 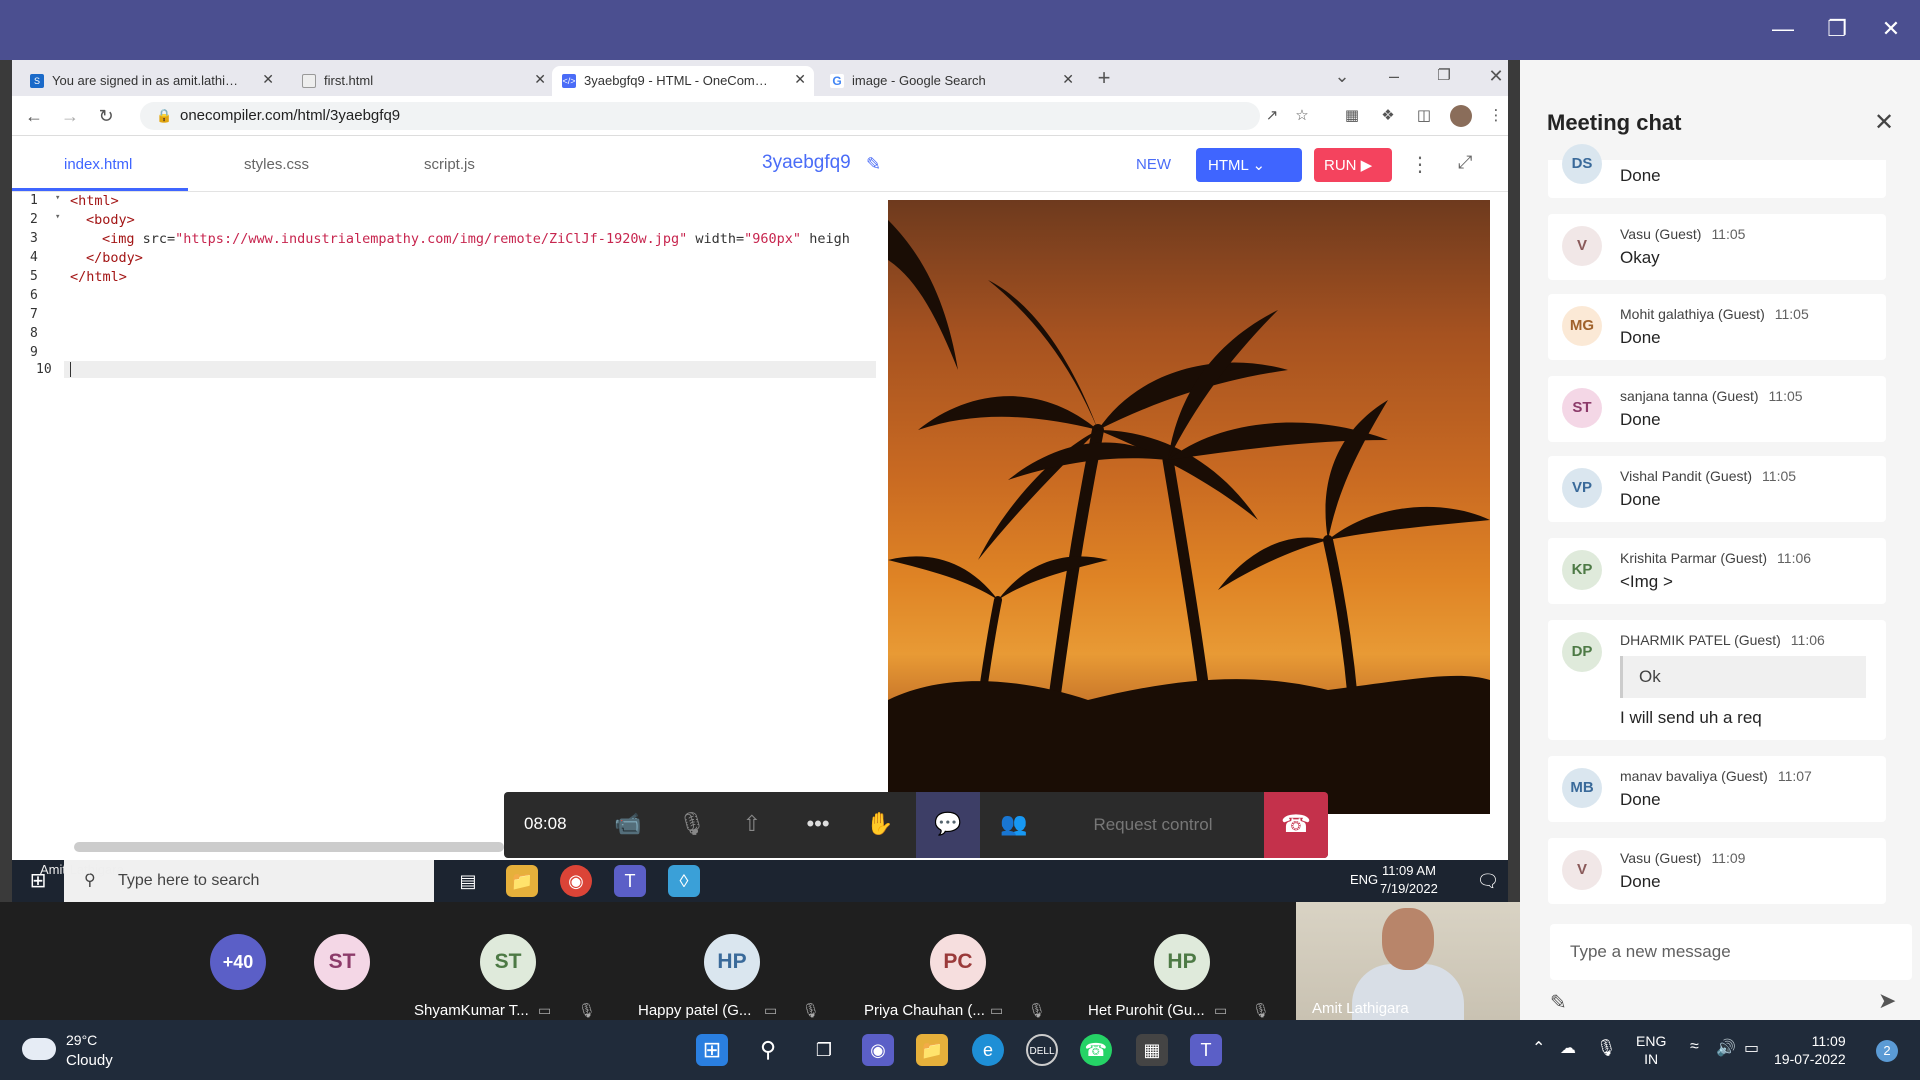 I want to click on input-language: ENG IN, so click(x=1651, y=1050).